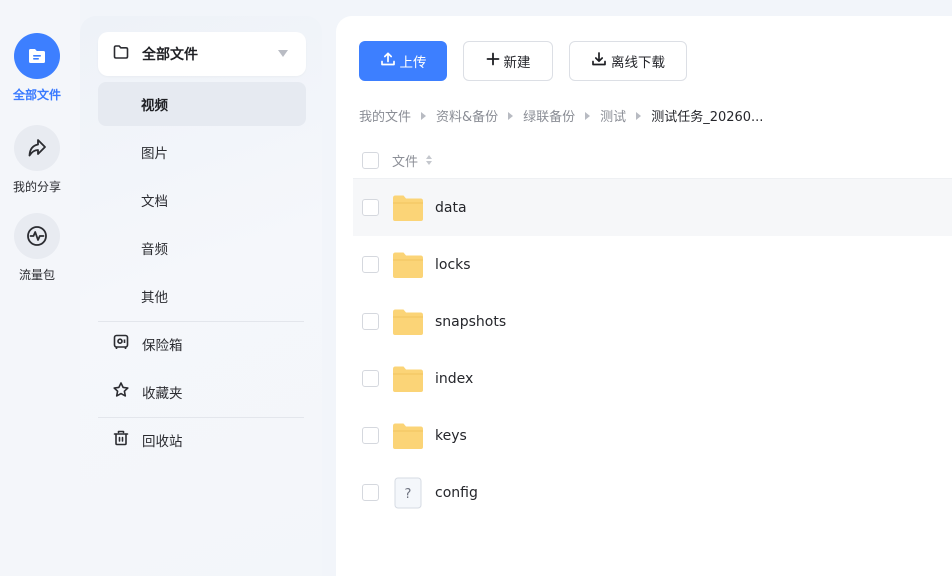 The image size is (952, 576). I want to click on rail-label: 我的分享, so click(36, 187).